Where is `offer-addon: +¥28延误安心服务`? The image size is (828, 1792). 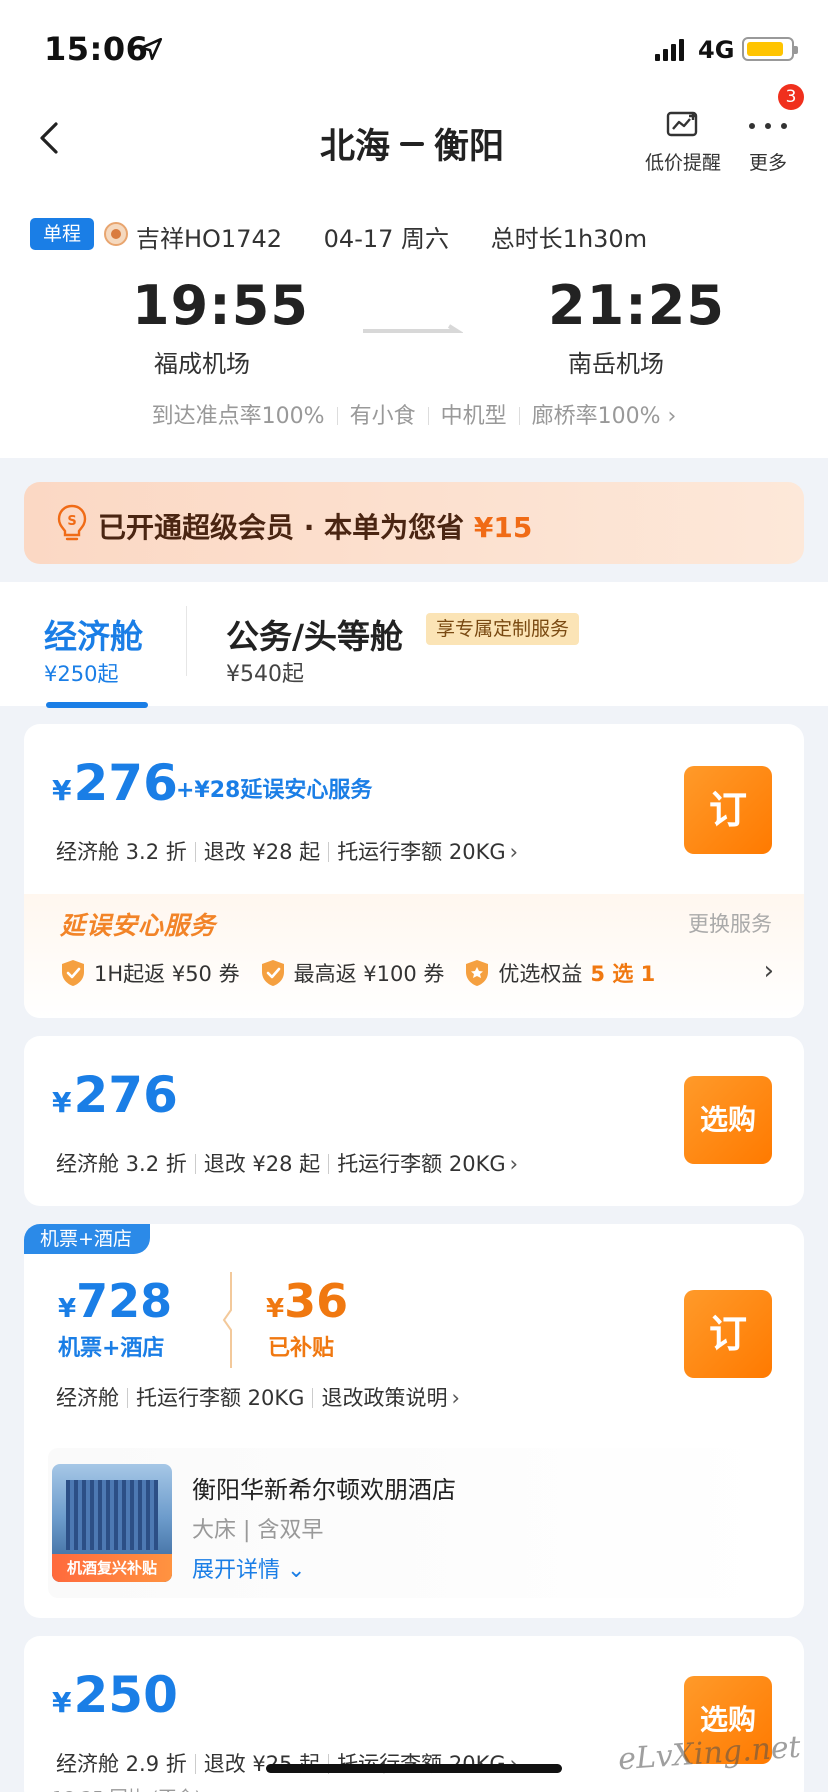
offer-addon: +¥28延误安心服务 is located at coordinates (274, 790).